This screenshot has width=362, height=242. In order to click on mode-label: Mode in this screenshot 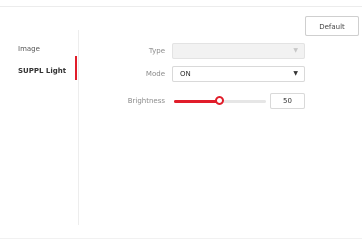, I will do `click(155, 74)`.